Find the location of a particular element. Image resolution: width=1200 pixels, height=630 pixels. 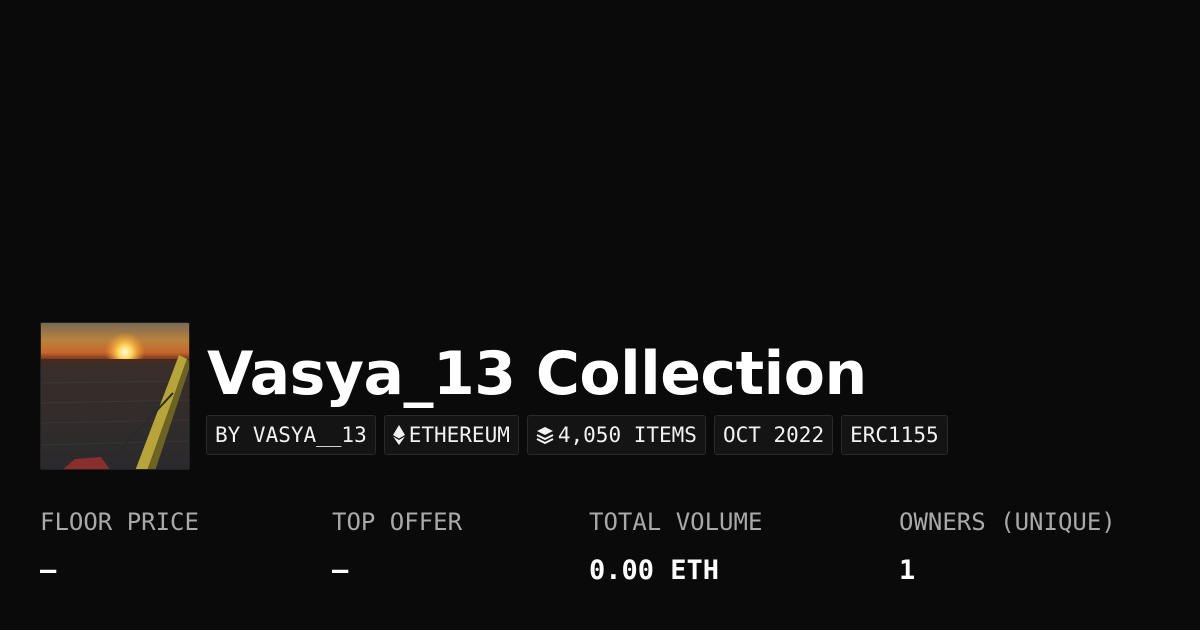

stat-label: TOP OFFER is located at coordinates (397, 522).